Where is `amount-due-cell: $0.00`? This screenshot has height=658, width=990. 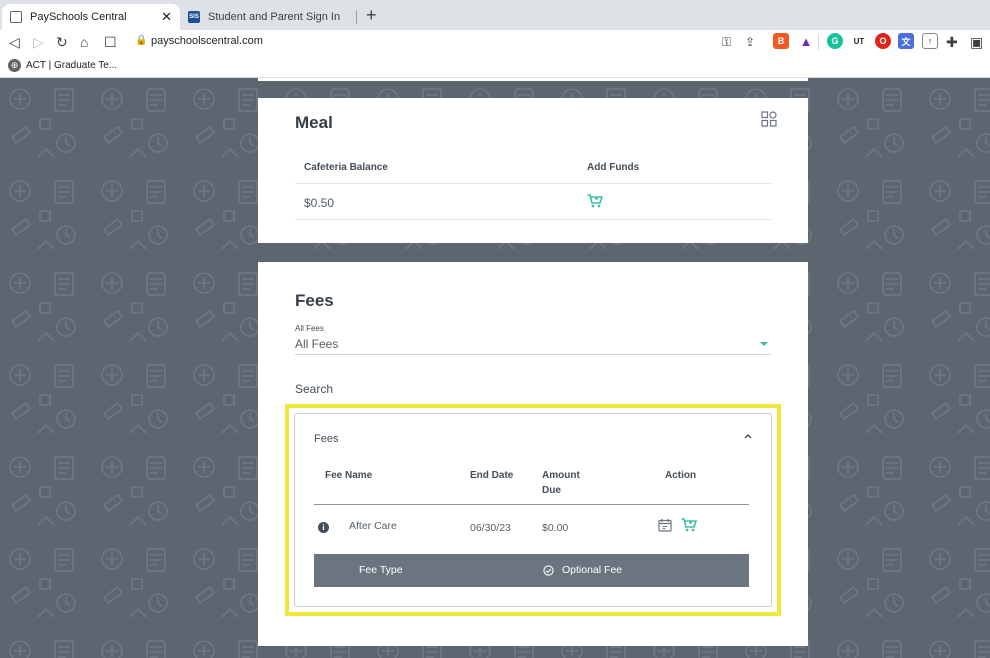 amount-due-cell: $0.00 is located at coordinates (555, 528).